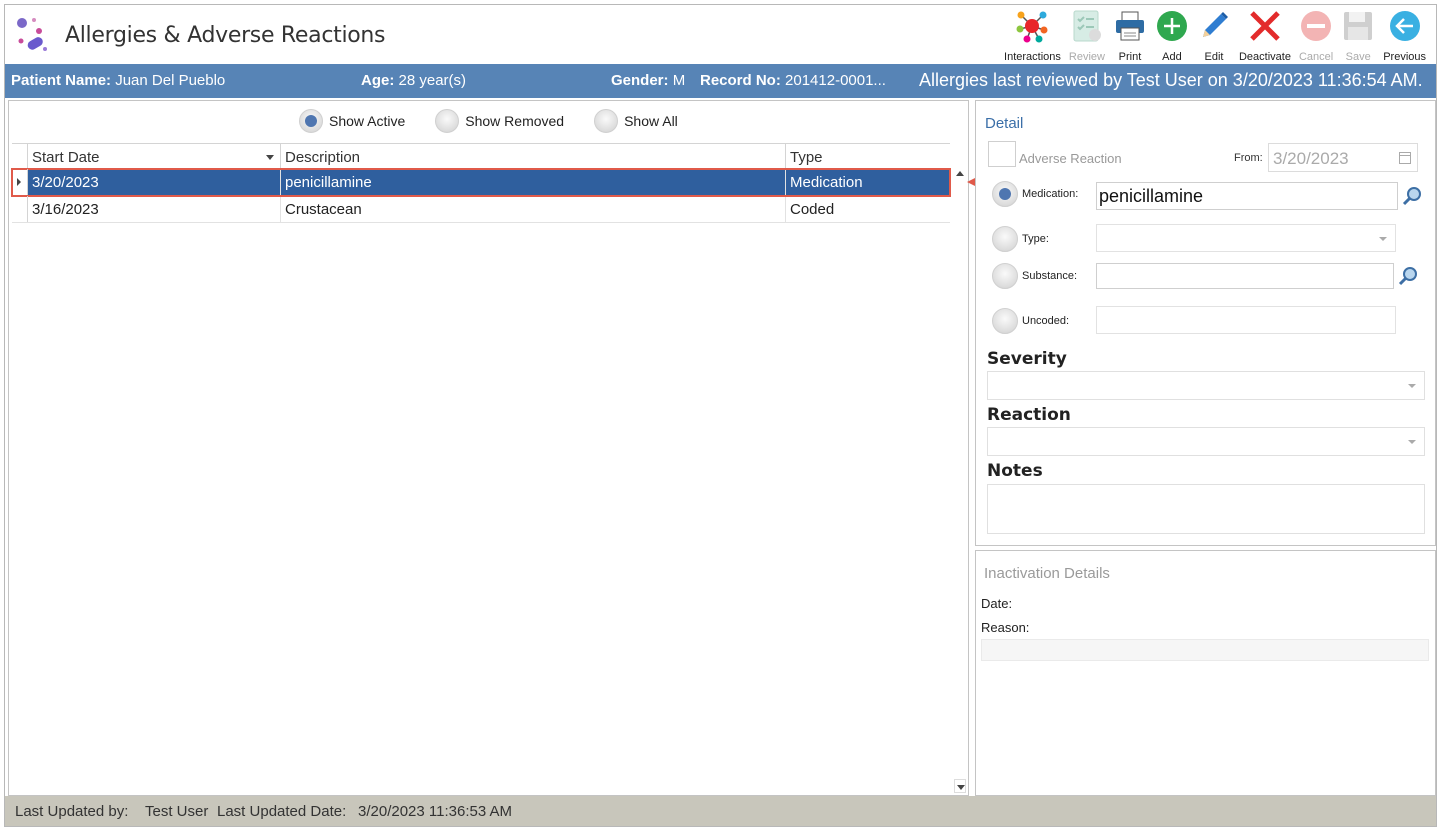 This screenshot has height=831, width=1443. I want to click on interactions-label: Interactions, so click(1032, 57).